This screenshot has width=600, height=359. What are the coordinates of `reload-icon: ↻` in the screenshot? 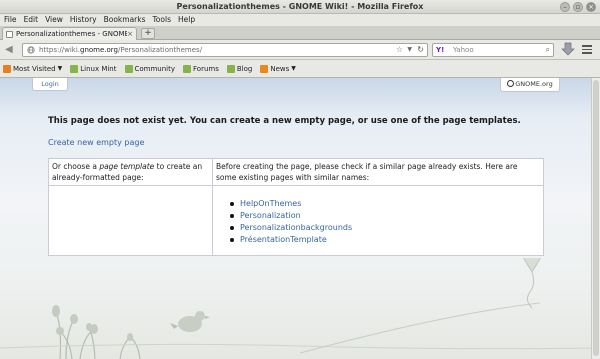 It's located at (420, 49).